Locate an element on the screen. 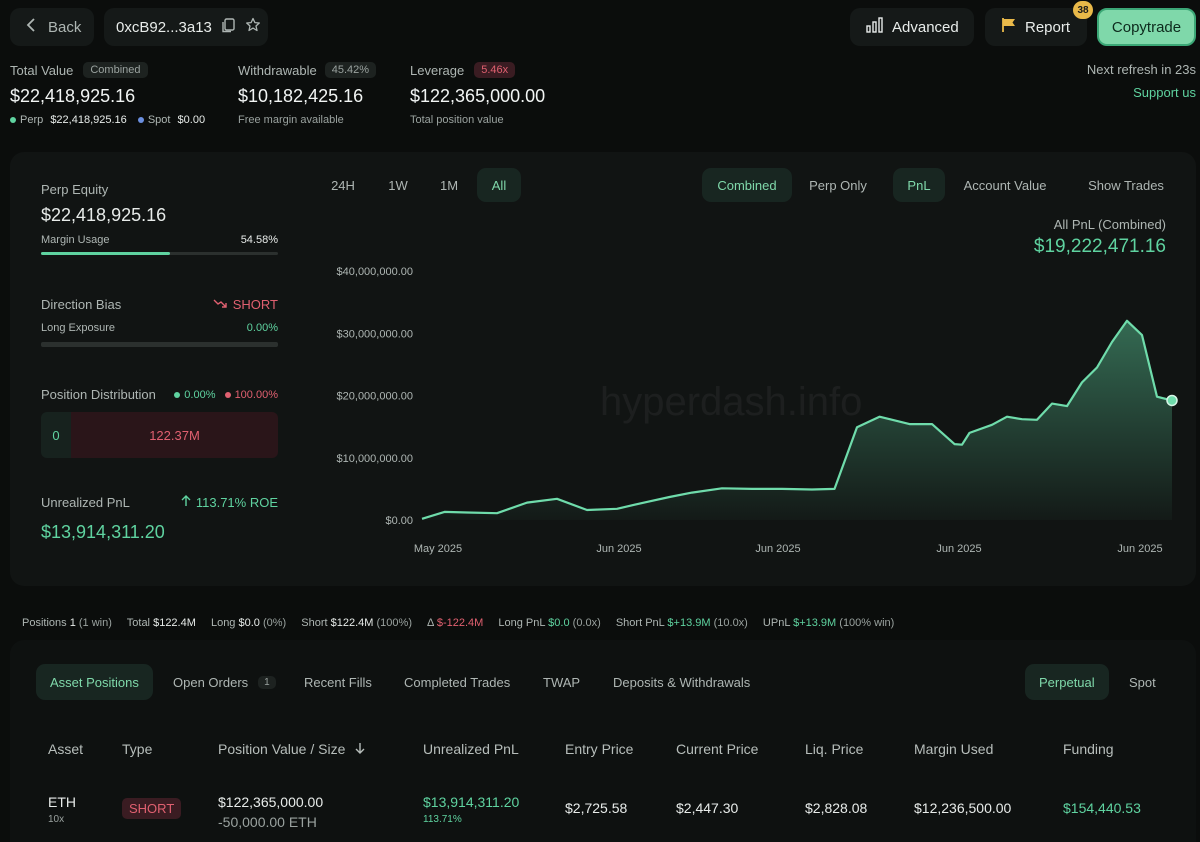 The height and width of the screenshot is (842, 1200). report-label: Report is located at coordinates (1048, 27).